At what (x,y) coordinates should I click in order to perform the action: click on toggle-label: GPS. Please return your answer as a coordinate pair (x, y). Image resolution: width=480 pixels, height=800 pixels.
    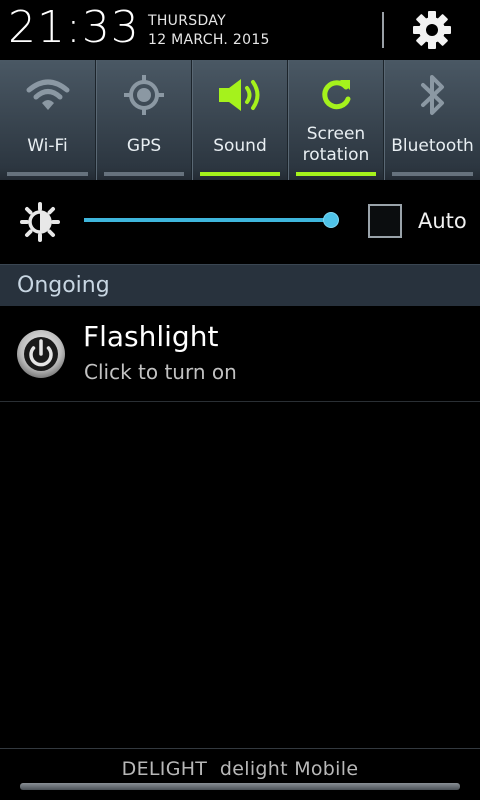
    Looking at the image, I should click on (144, 146).